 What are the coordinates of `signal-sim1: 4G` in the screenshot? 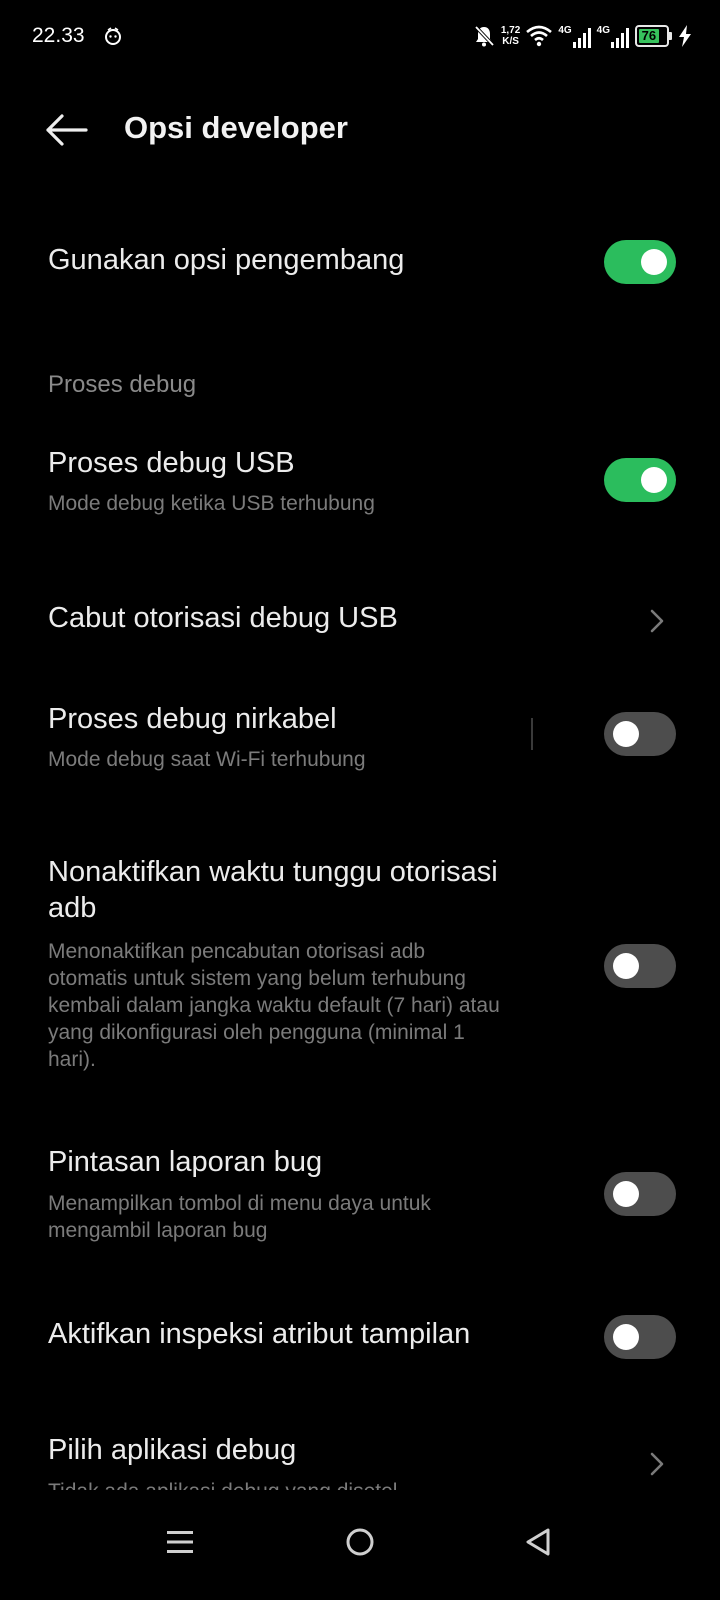 It's located at (574, 36).